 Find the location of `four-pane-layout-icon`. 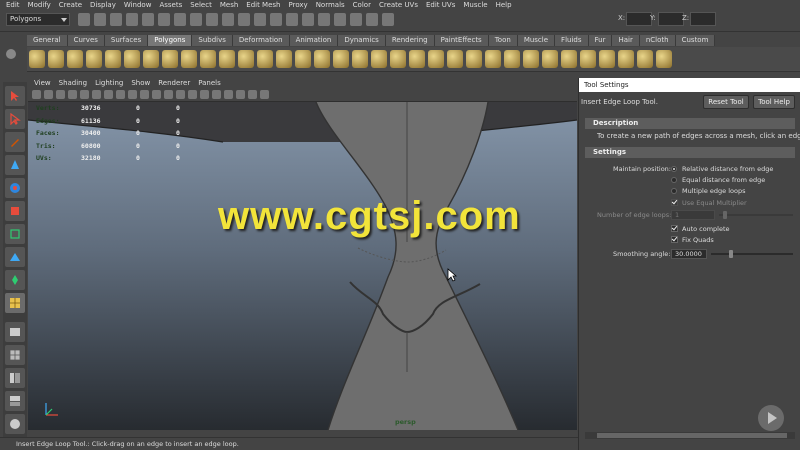

four-pane-layout-icon is located at coordinates (15, 355).